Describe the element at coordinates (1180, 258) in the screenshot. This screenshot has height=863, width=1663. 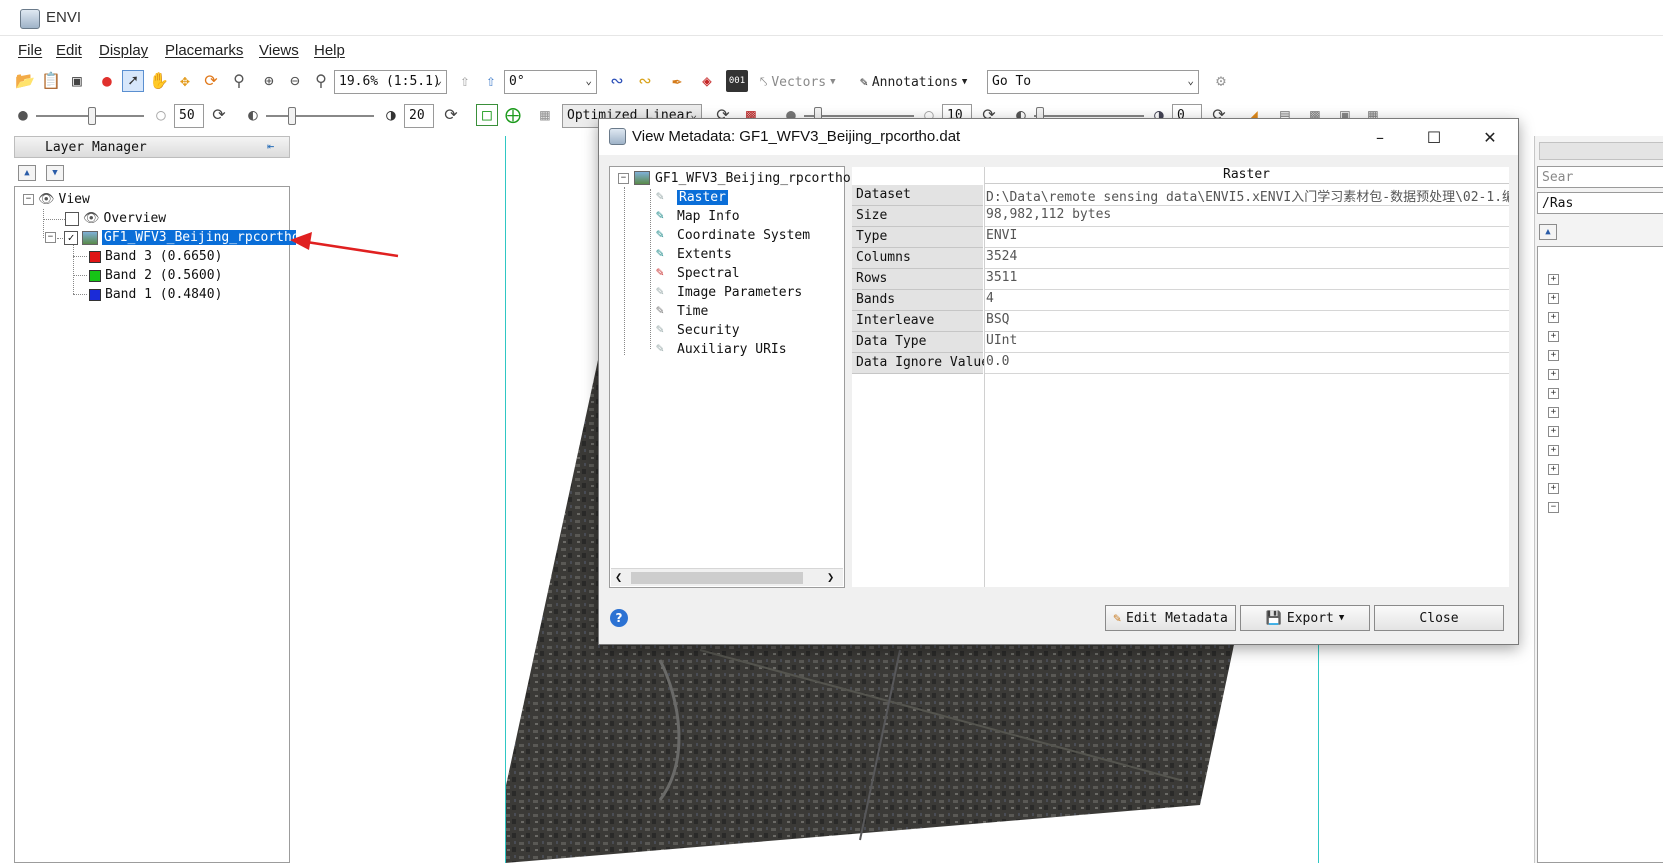
I see `table-row: Columns 3524` at that location.